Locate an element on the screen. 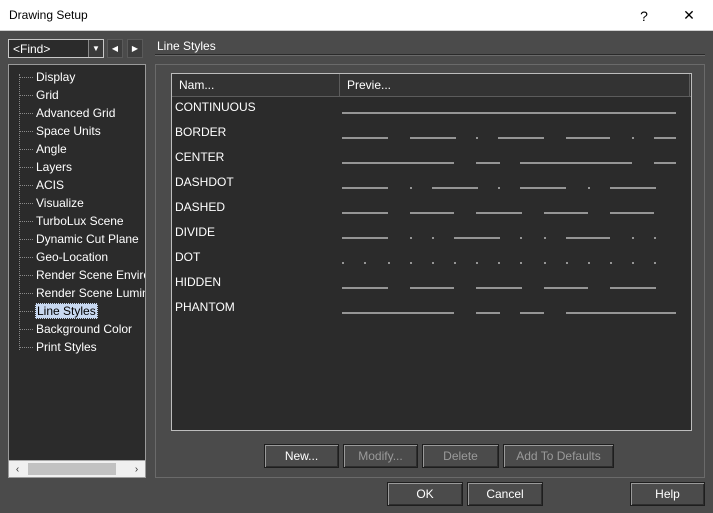 The image size is (713, 513). tree-item: Angle is located at coordinates (43, 149).